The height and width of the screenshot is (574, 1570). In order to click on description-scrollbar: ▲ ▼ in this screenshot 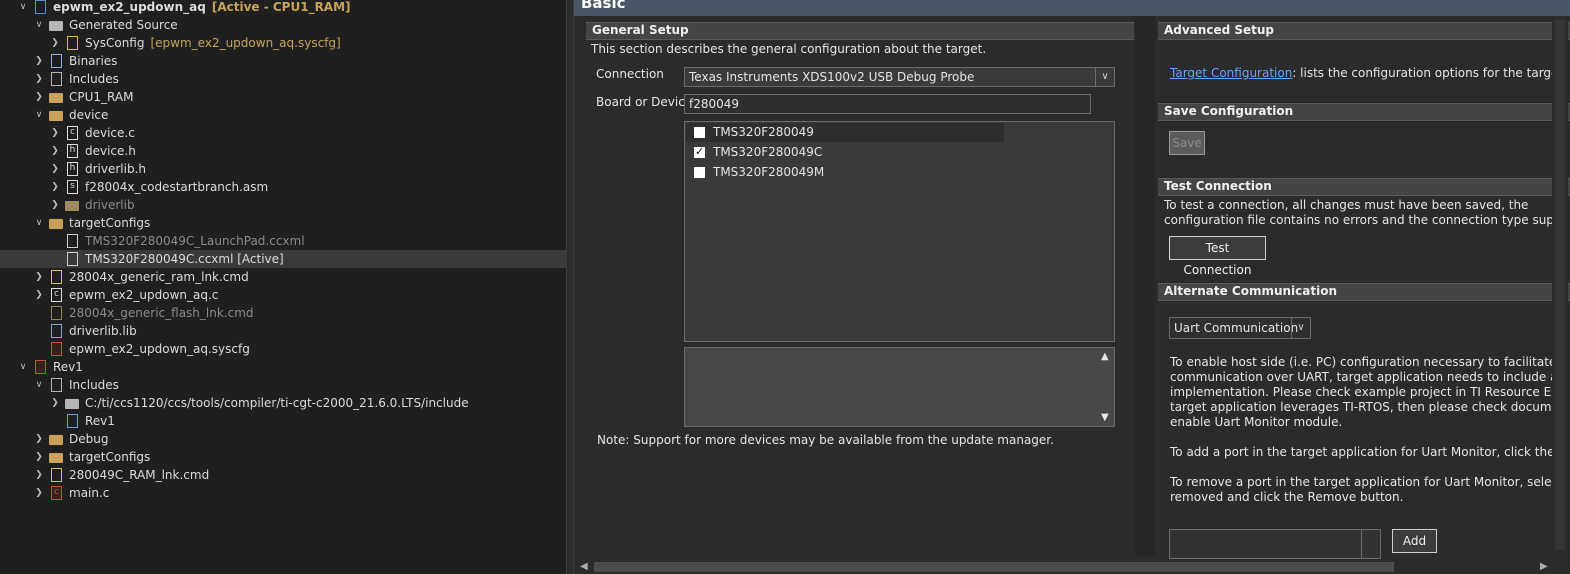, I will do `click(1106, 387)`.